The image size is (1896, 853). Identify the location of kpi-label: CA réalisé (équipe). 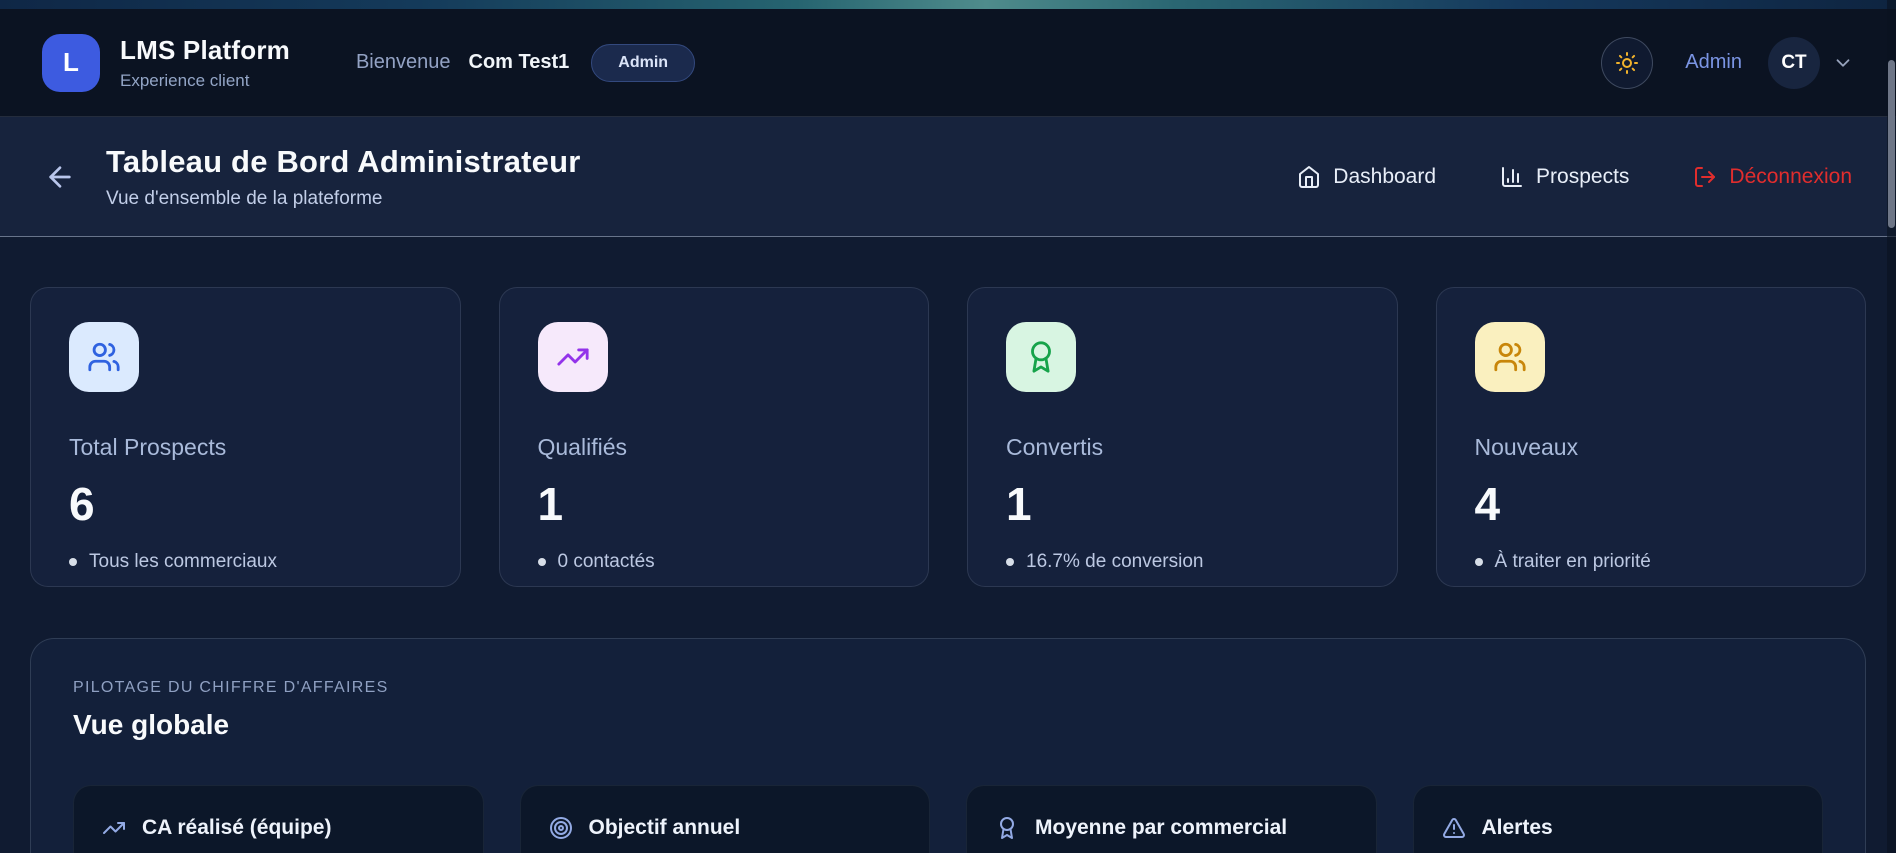
(237, 827).